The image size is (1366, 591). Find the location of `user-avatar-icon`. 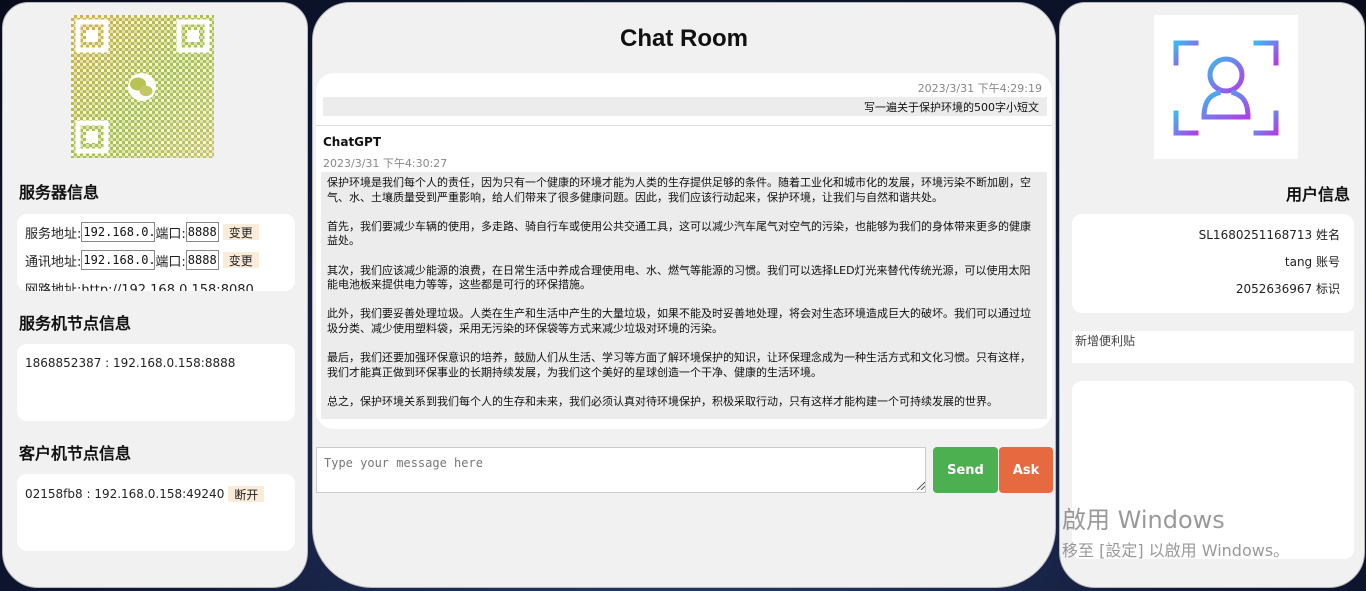

user-avatar-icon is located at coordinates (1226, 88).